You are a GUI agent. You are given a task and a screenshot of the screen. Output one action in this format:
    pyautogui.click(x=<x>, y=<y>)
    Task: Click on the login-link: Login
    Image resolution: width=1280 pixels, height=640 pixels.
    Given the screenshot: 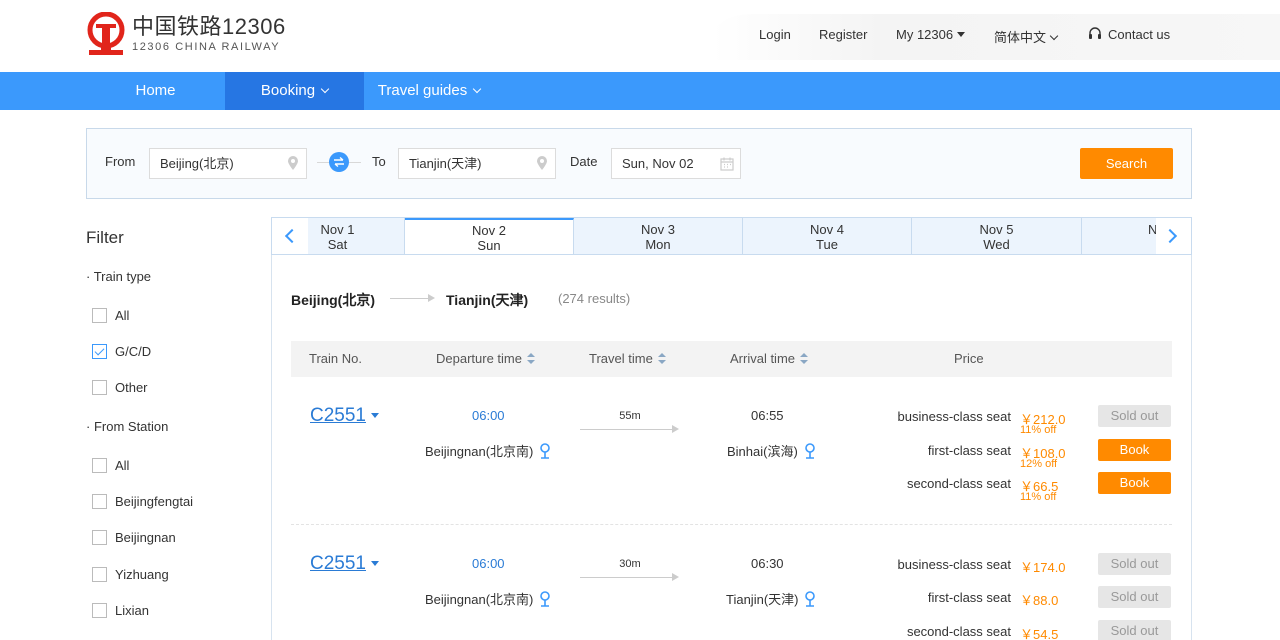 What is the action you would take?
    pyautogui.click(x=775, y=34)
    